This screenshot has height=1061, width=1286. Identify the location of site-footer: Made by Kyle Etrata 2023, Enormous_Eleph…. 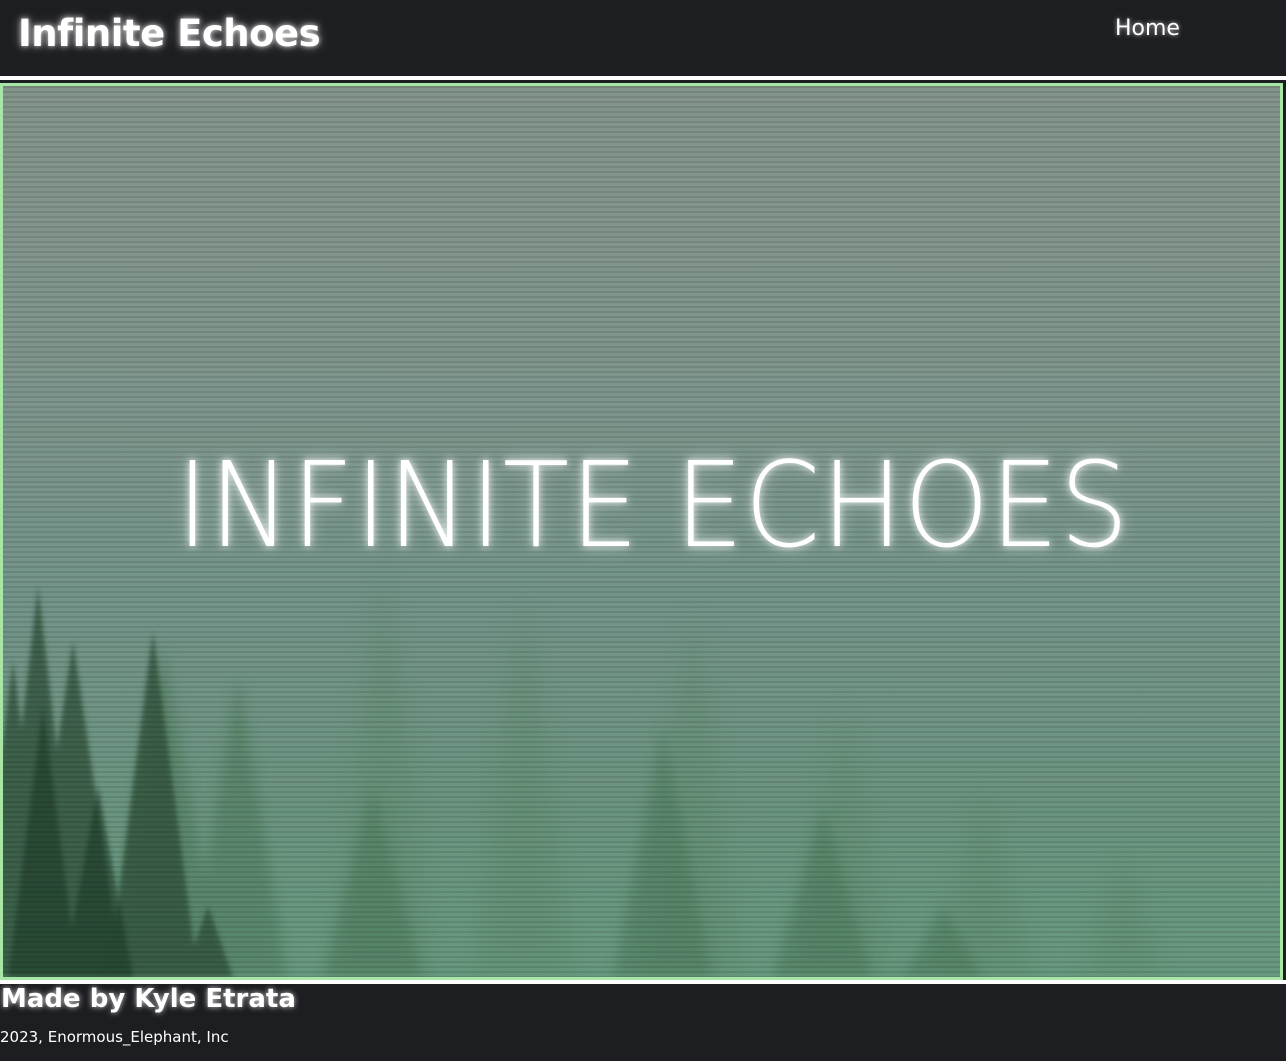
(643, 1022).